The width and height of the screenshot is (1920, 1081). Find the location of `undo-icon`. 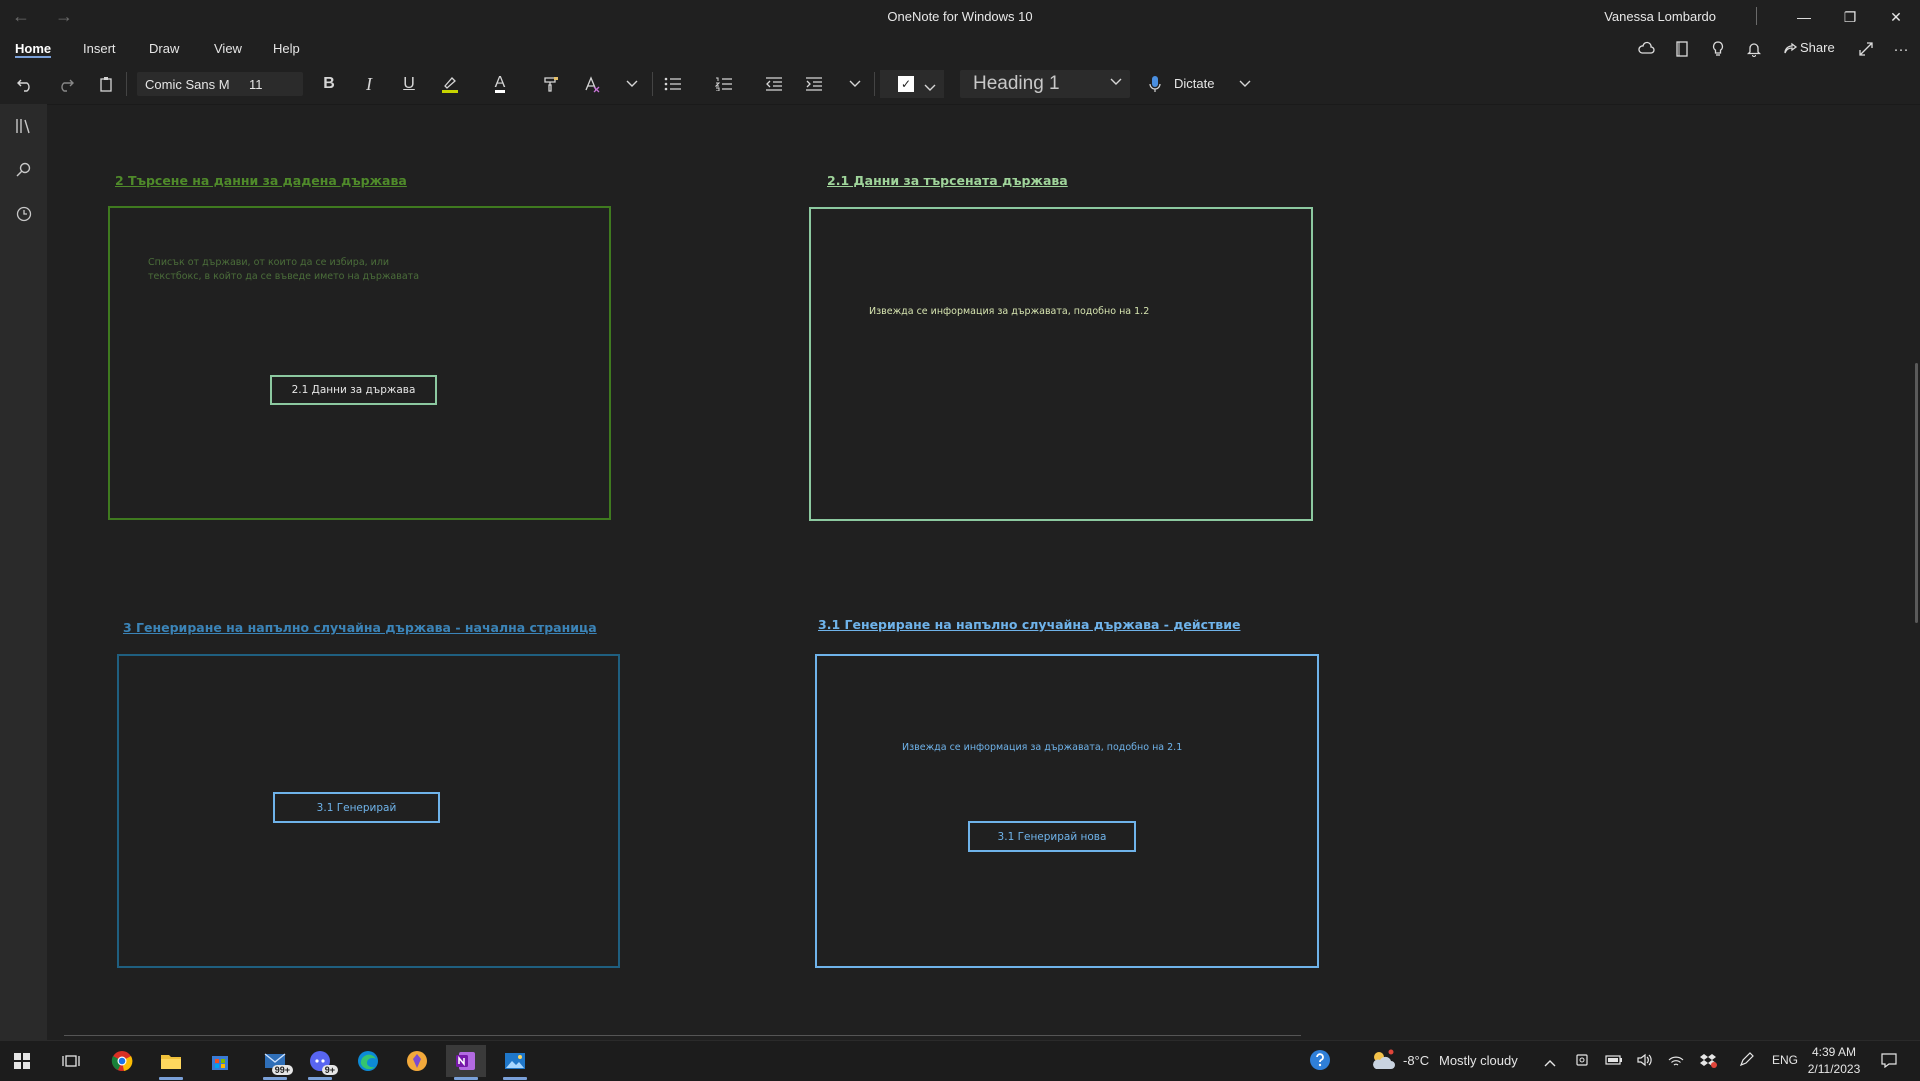

undo-icon is located at coordinates (25, 84).